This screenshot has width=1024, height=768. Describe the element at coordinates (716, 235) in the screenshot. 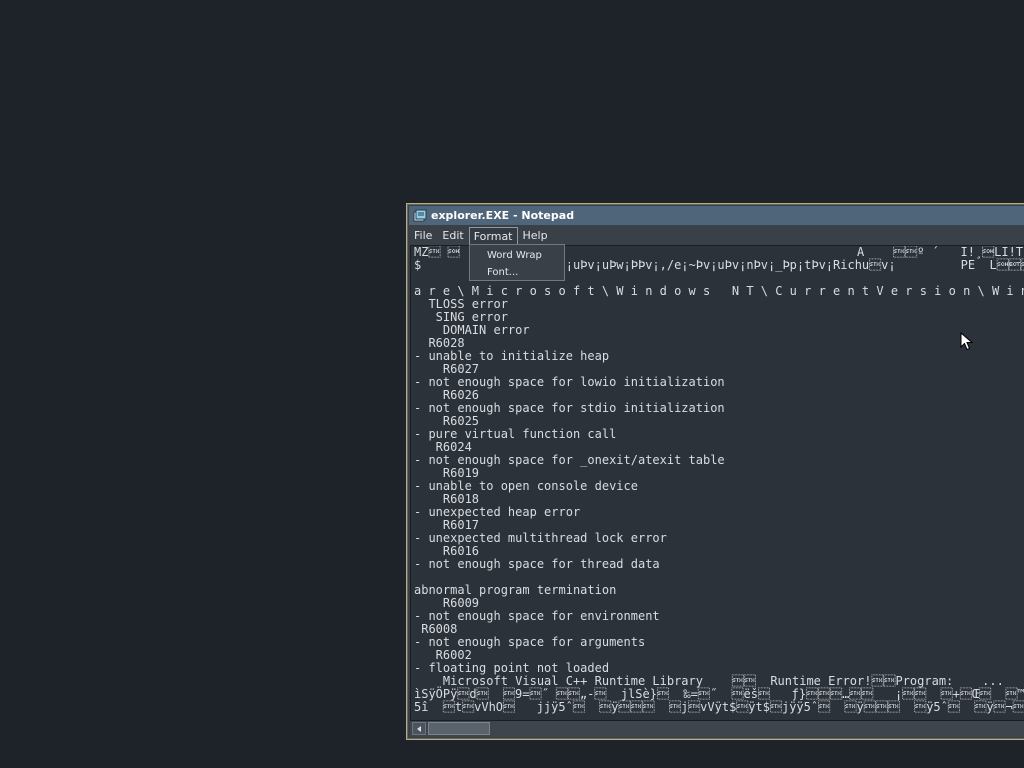

I see `menu-bar: File Edit Format Help` at that location.